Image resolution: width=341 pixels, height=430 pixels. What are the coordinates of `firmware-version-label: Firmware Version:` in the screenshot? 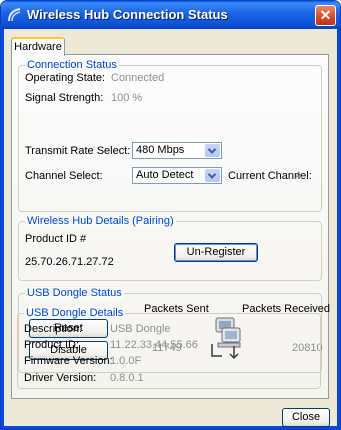 It's located at (68, 361).